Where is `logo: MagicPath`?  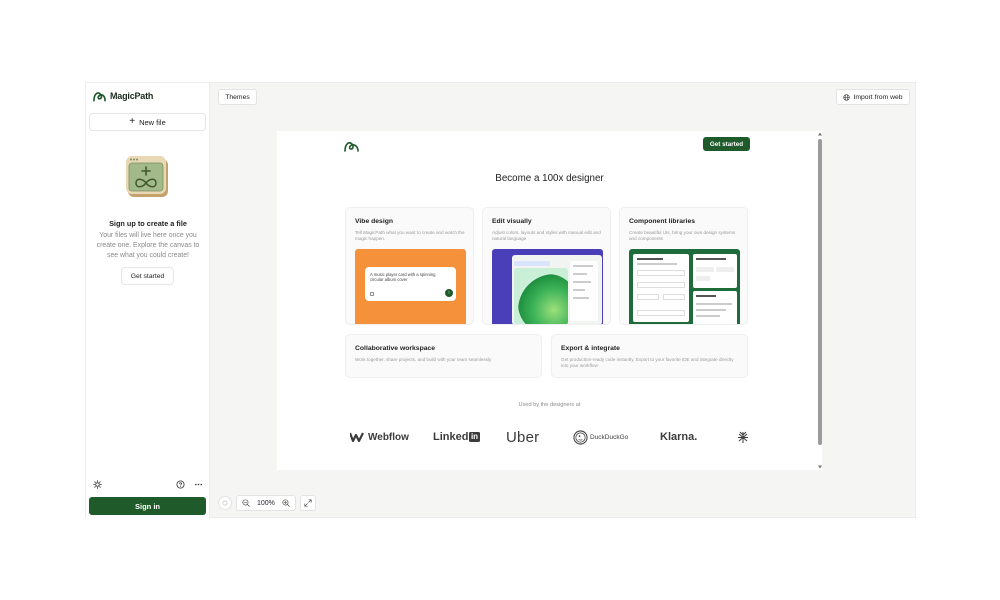 logo: MagicPath is located at coordinates (123, 96).